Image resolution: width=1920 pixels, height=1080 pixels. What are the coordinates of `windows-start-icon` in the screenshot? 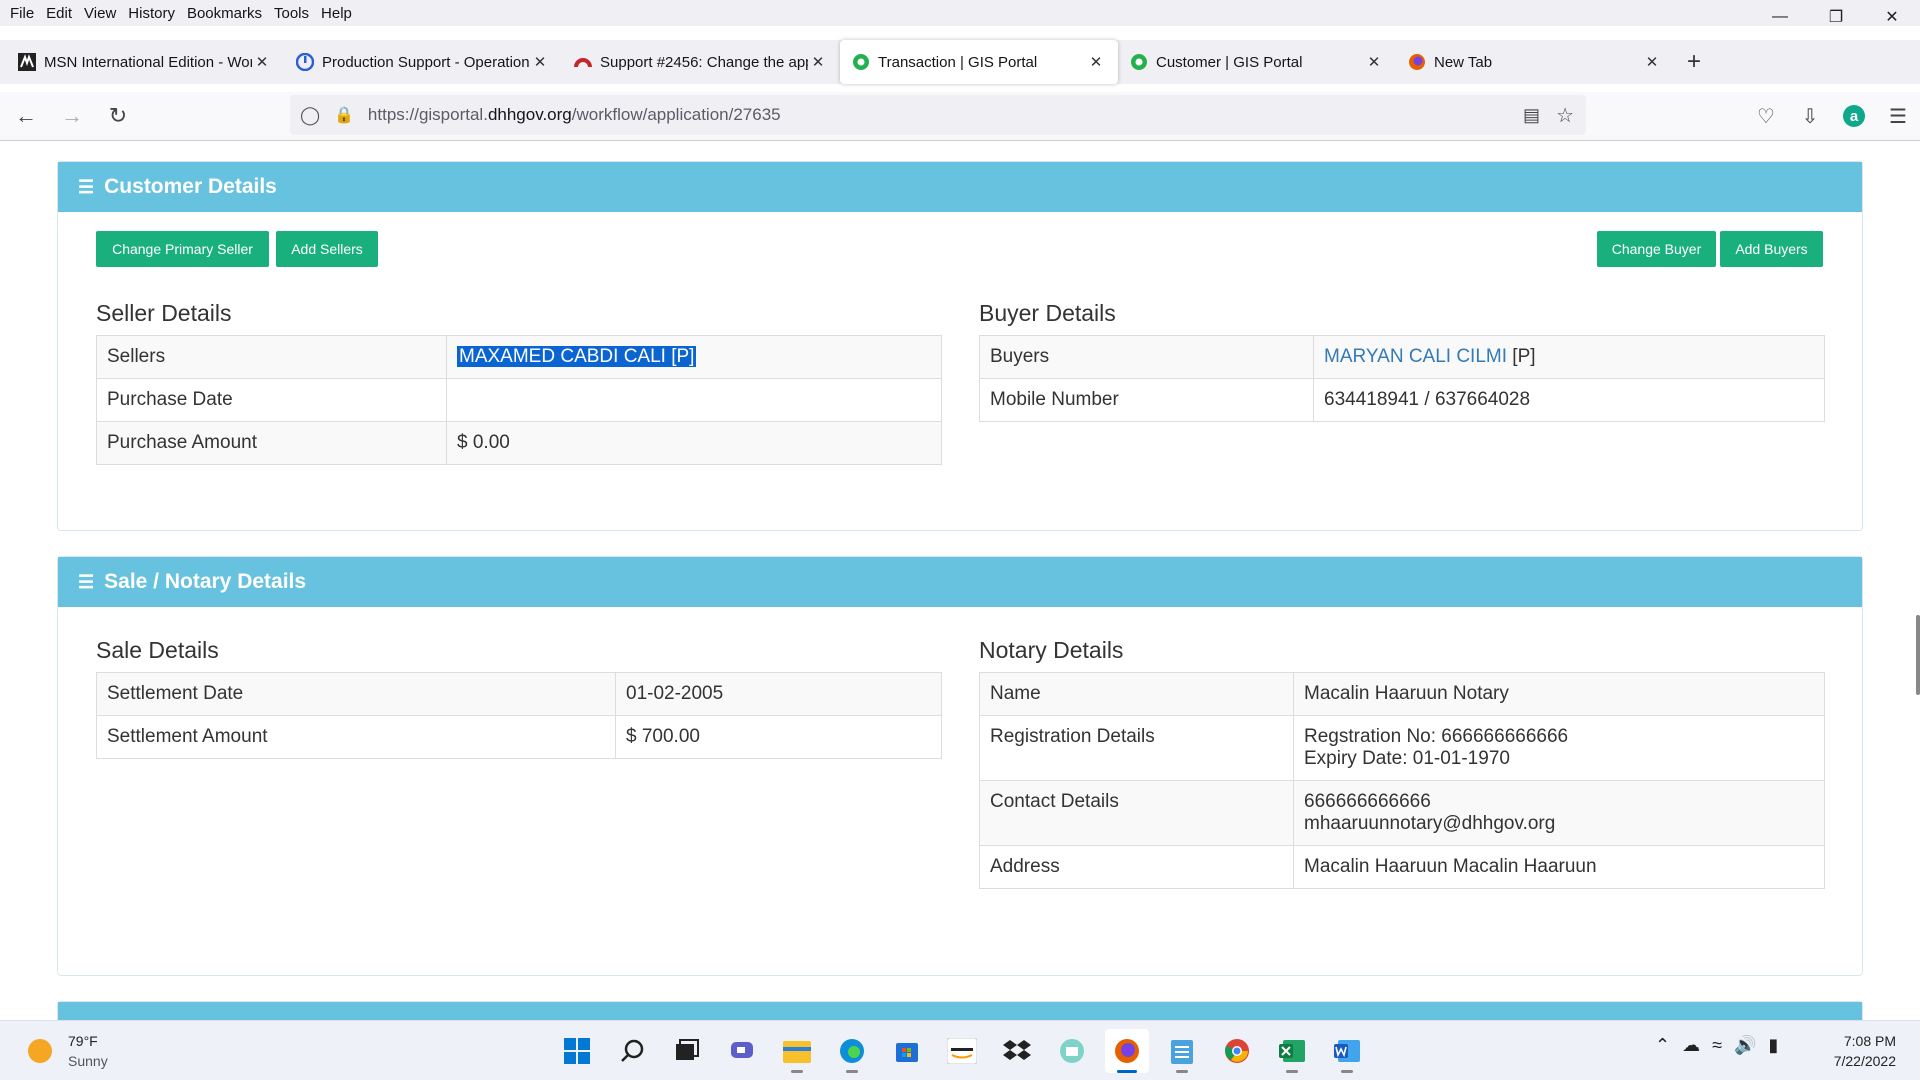 It's located at (577, 1051).